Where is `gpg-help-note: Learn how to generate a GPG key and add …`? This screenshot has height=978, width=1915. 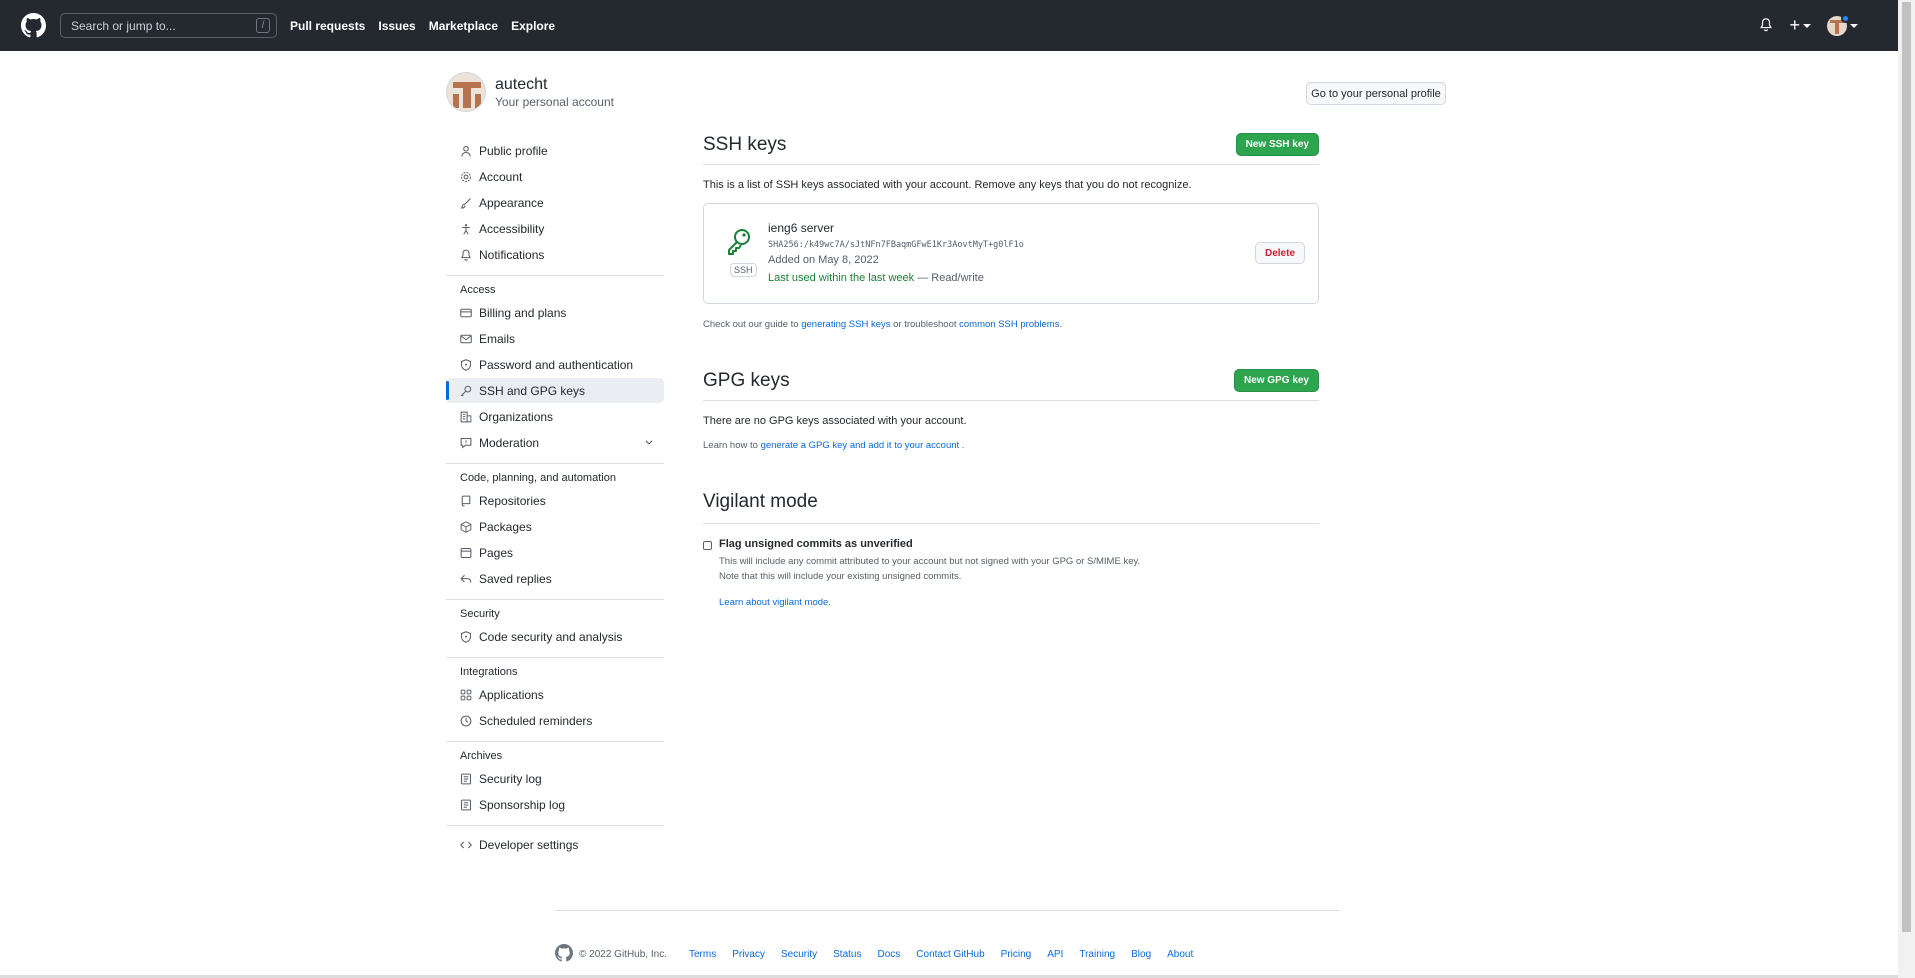
gpg-help-note: Learn how to generate a GPG key and add … is located at coordinates (1011, 445).